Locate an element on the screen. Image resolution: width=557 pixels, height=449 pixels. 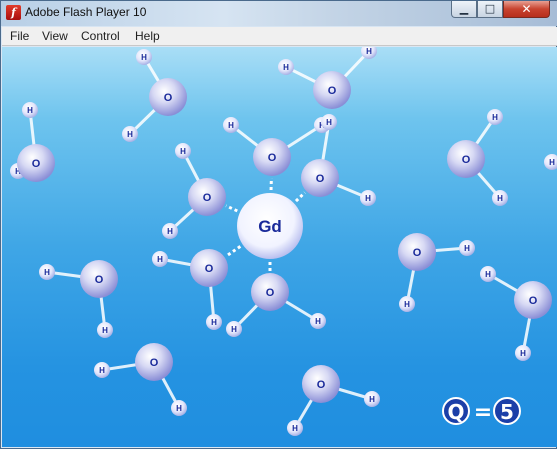
gadolinium-atom: Gd is located at coordinates (270, 226).